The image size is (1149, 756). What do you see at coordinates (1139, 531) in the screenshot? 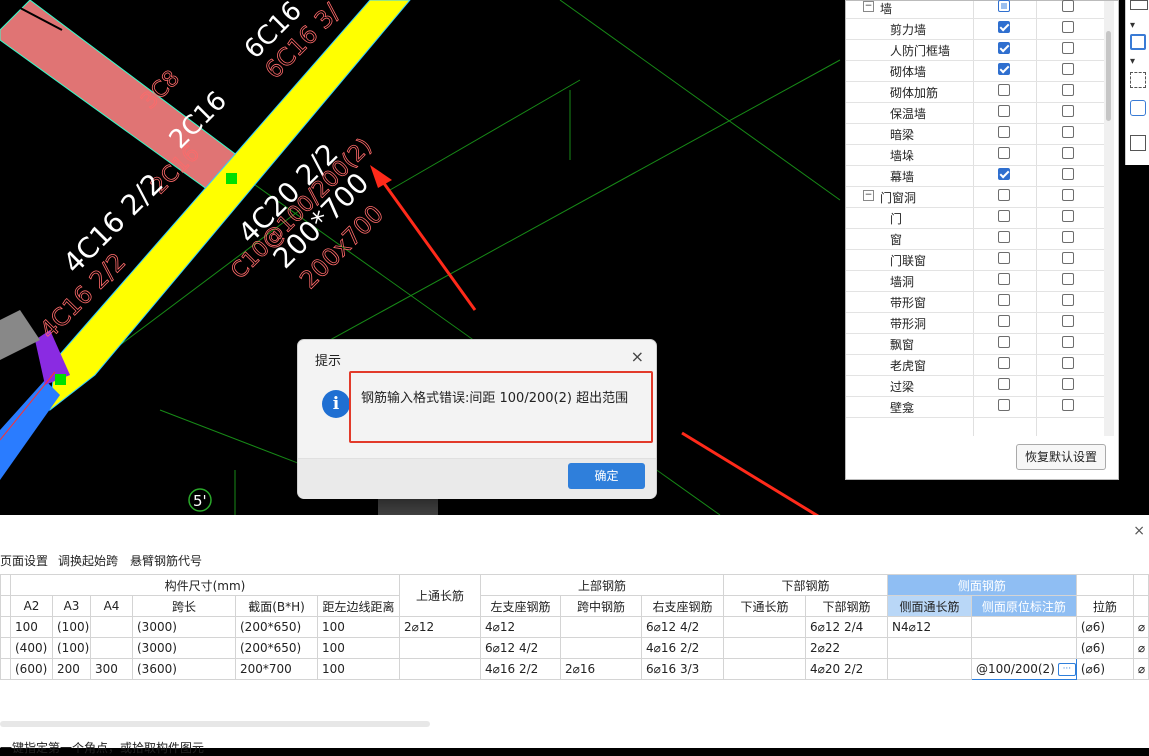
I see `close-icon: ×` at bounding box center [1139, 531].